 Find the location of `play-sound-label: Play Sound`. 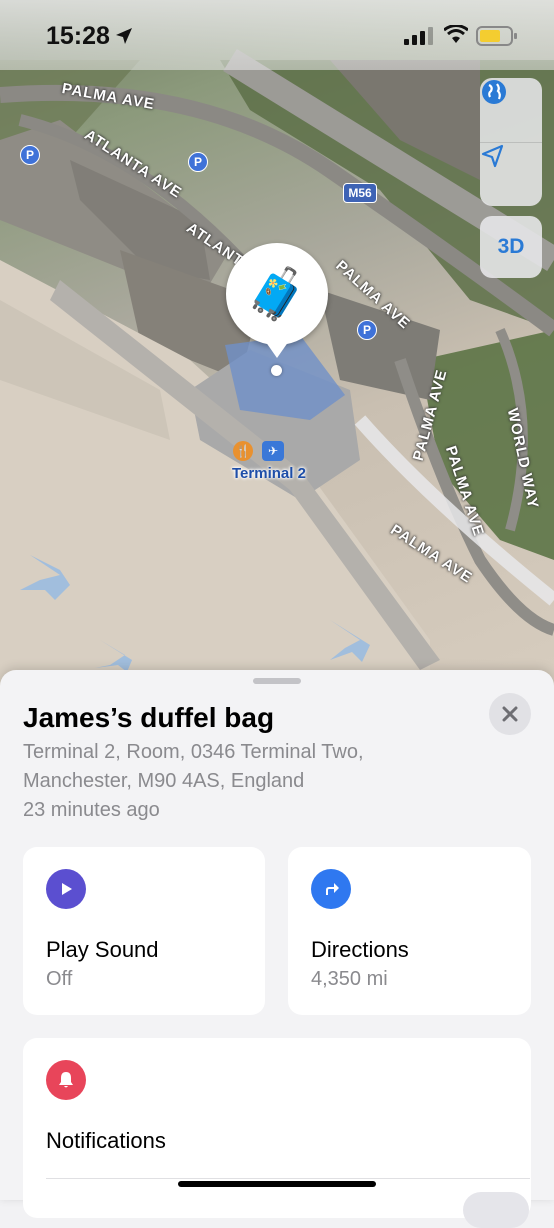

play-sound-label: Play Sound is located at coordinates (102, 949).